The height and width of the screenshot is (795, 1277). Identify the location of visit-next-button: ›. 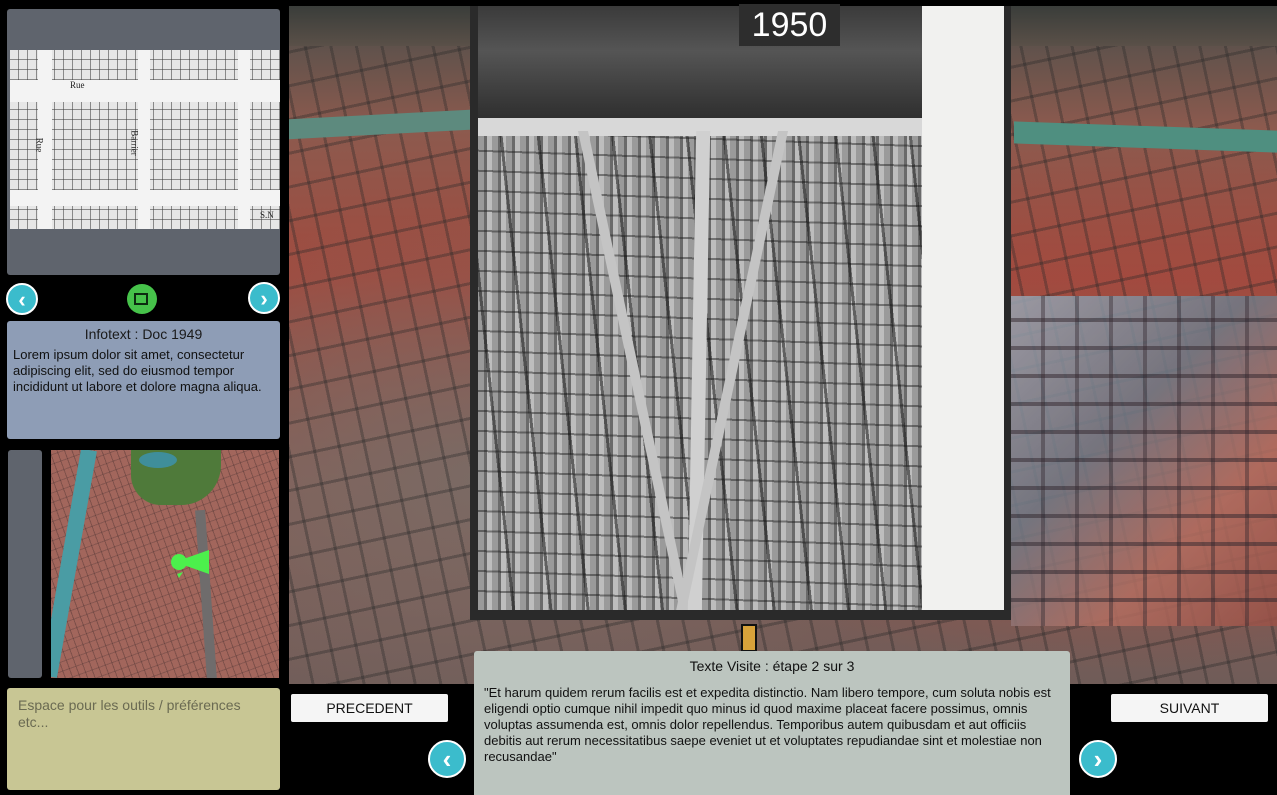
(1098, 759).